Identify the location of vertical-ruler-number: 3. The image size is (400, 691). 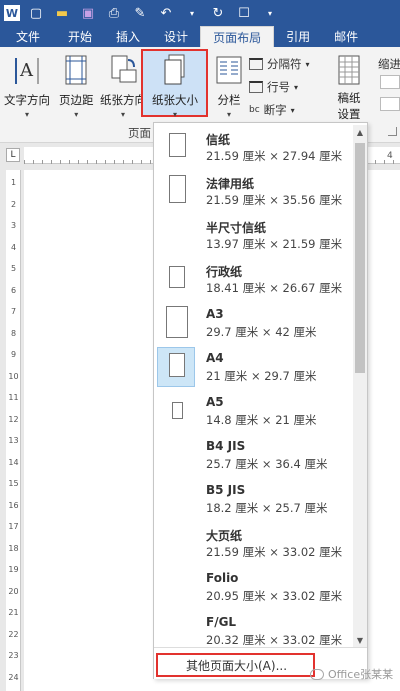
(13, 225).